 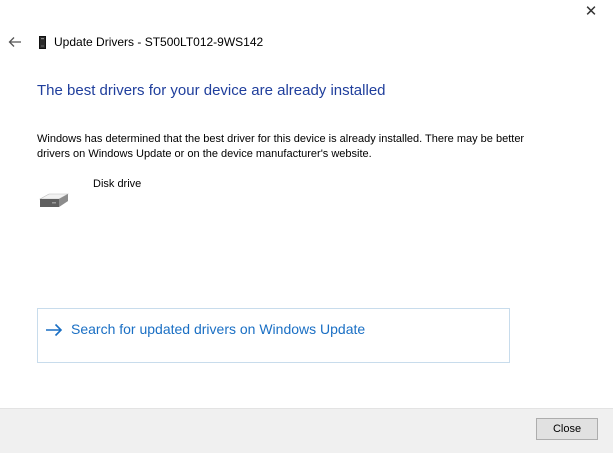 I want to click on close-button: Close, so click(x=567, y=429).